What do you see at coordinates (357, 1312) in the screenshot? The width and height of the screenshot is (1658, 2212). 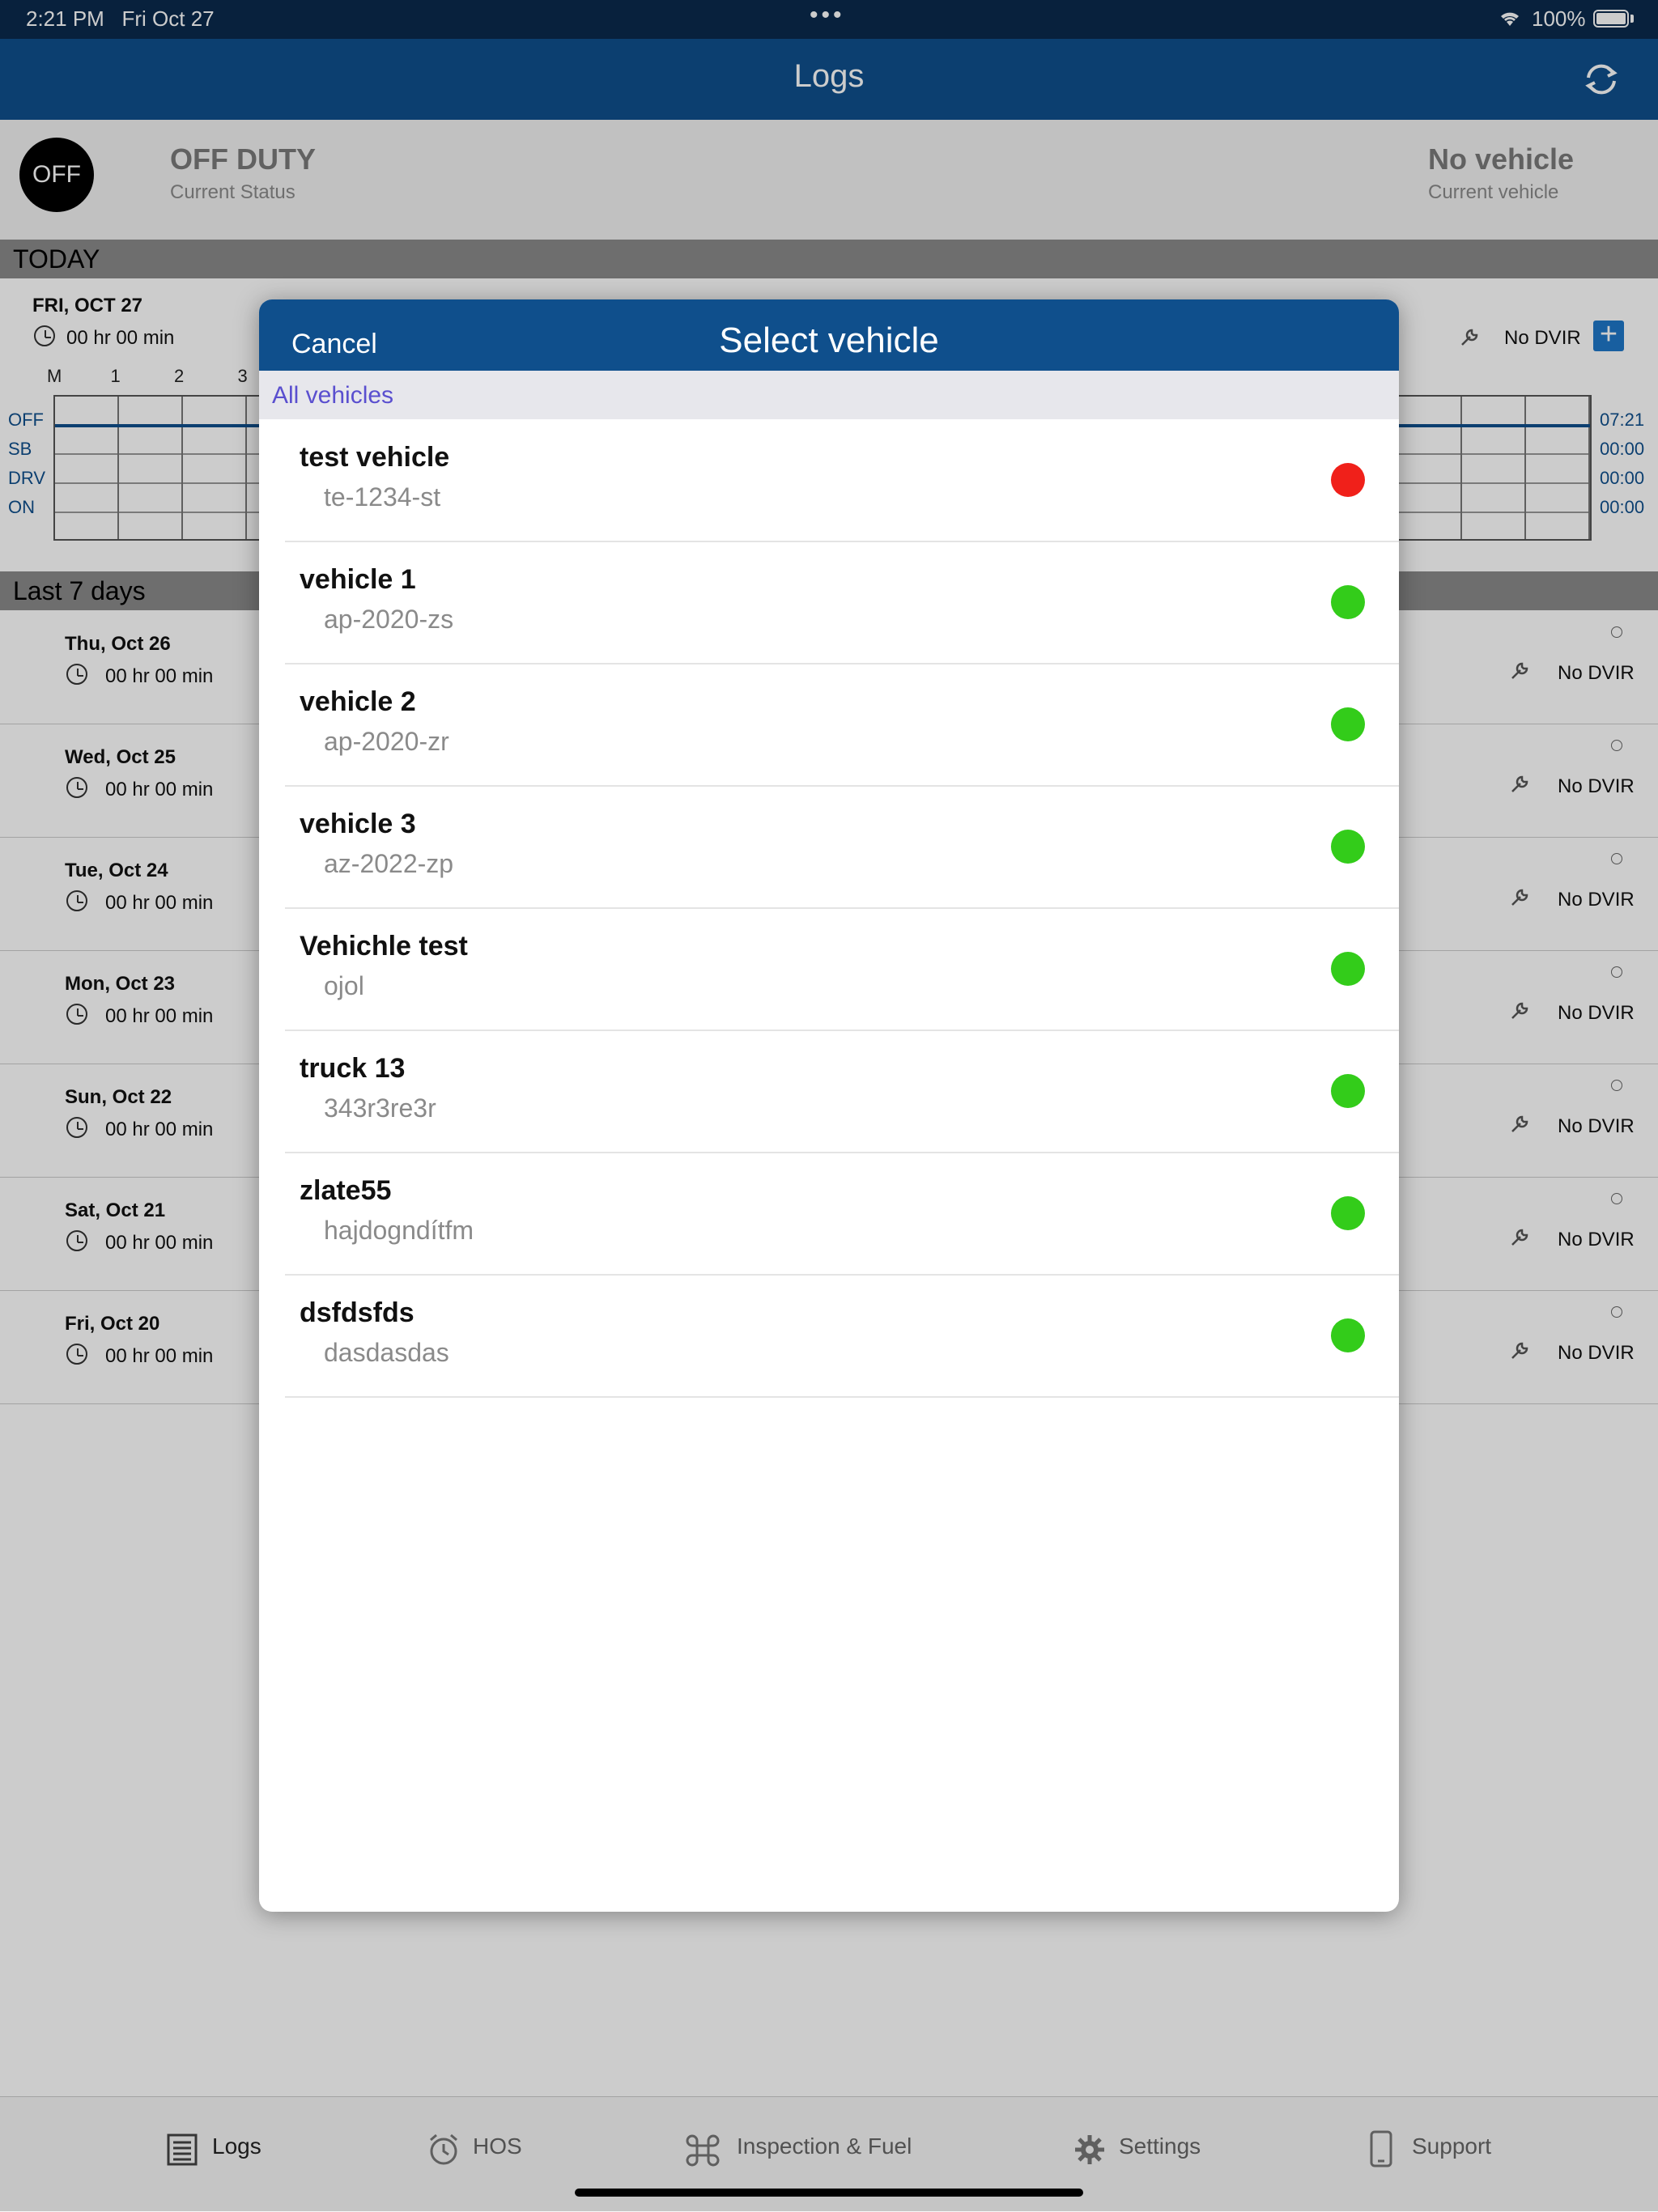 I see `vehicle-name: dsfdsfds` at bounding box center [357, 1312].